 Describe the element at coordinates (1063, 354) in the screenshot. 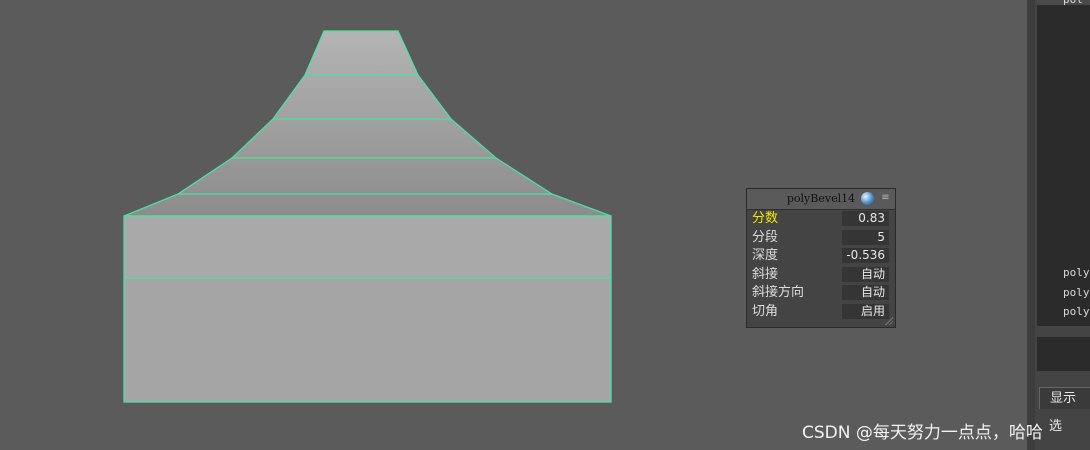

I see `panel-band` at that location.